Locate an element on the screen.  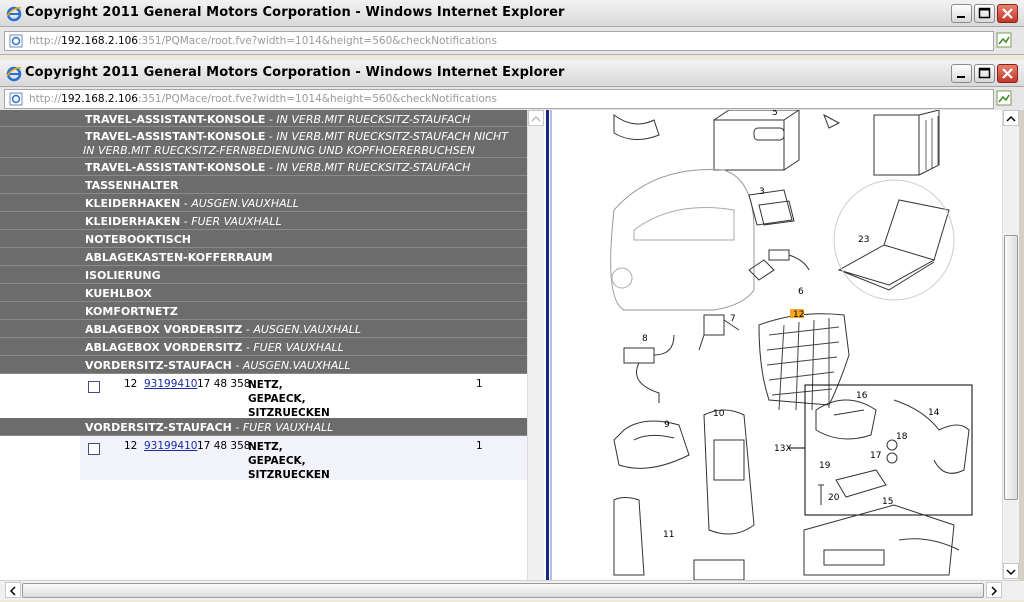
category-row: VORDERSITZ-STAUFACH - FUER VAUXHALL is located at coordinates (263, 427).